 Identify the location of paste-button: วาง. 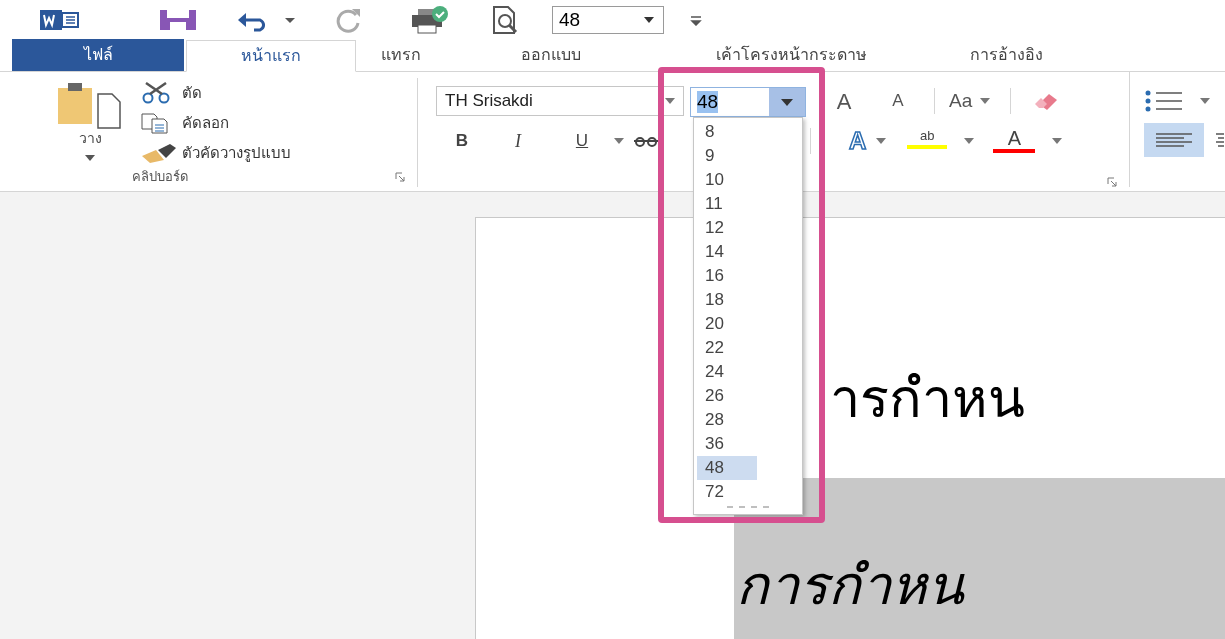
(90, 122).